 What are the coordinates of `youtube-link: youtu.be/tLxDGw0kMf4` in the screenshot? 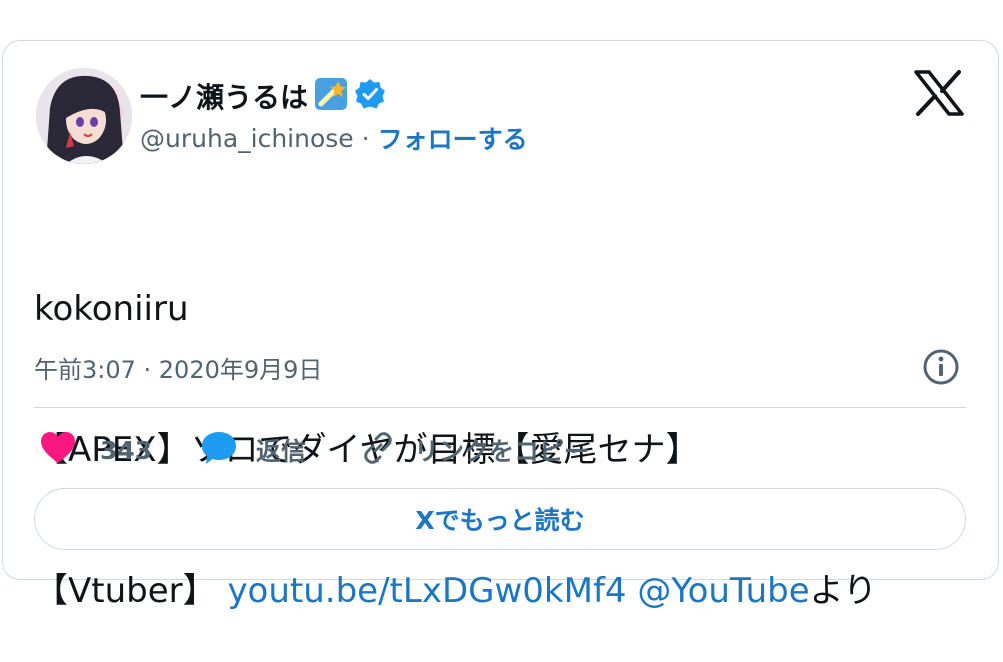 It's located at (426, 591).